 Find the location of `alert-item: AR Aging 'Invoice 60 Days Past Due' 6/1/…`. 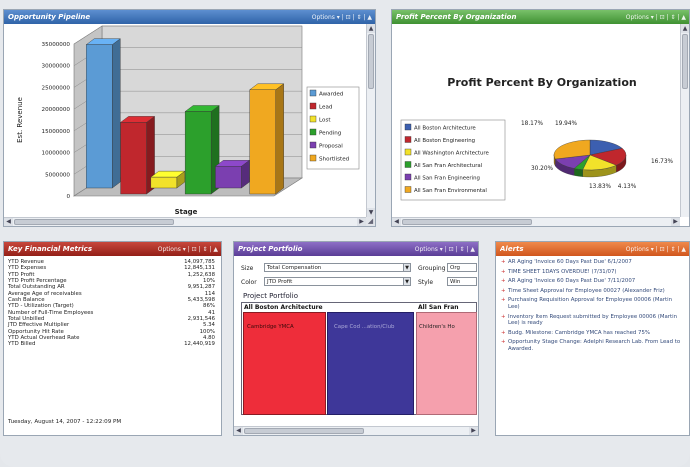

alert-item: AR Aging 'Invoice 60 Days Past Due' 6/1/… is located at coordinates (593, 262).